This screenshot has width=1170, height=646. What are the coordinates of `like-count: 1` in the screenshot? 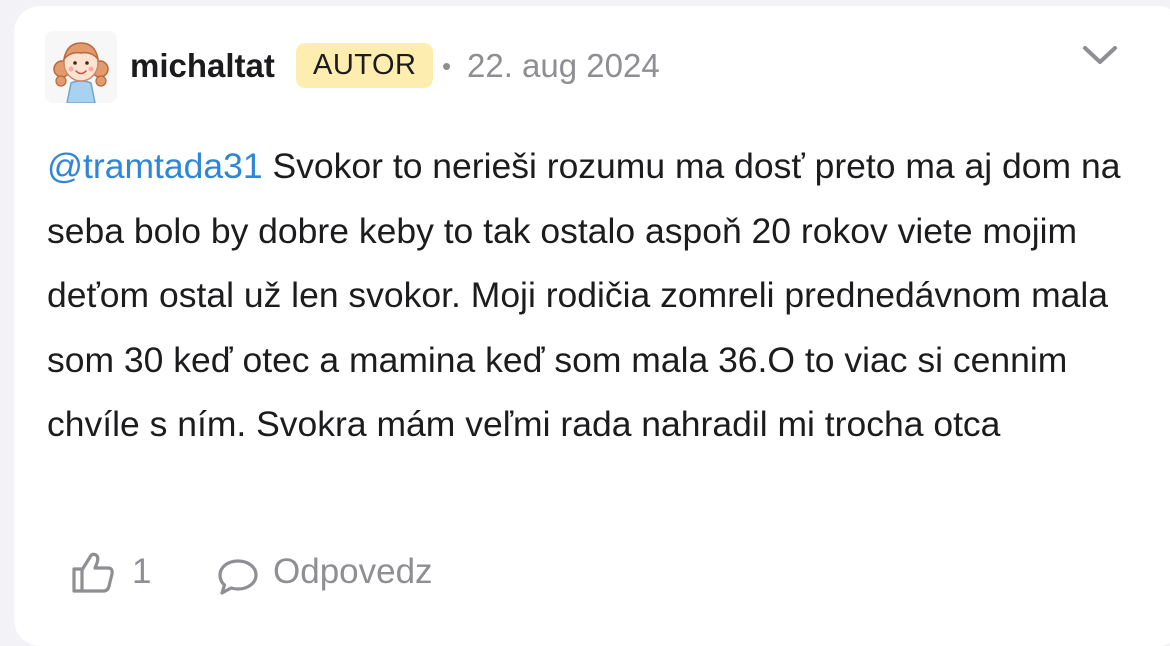 It's located at (142, 571).